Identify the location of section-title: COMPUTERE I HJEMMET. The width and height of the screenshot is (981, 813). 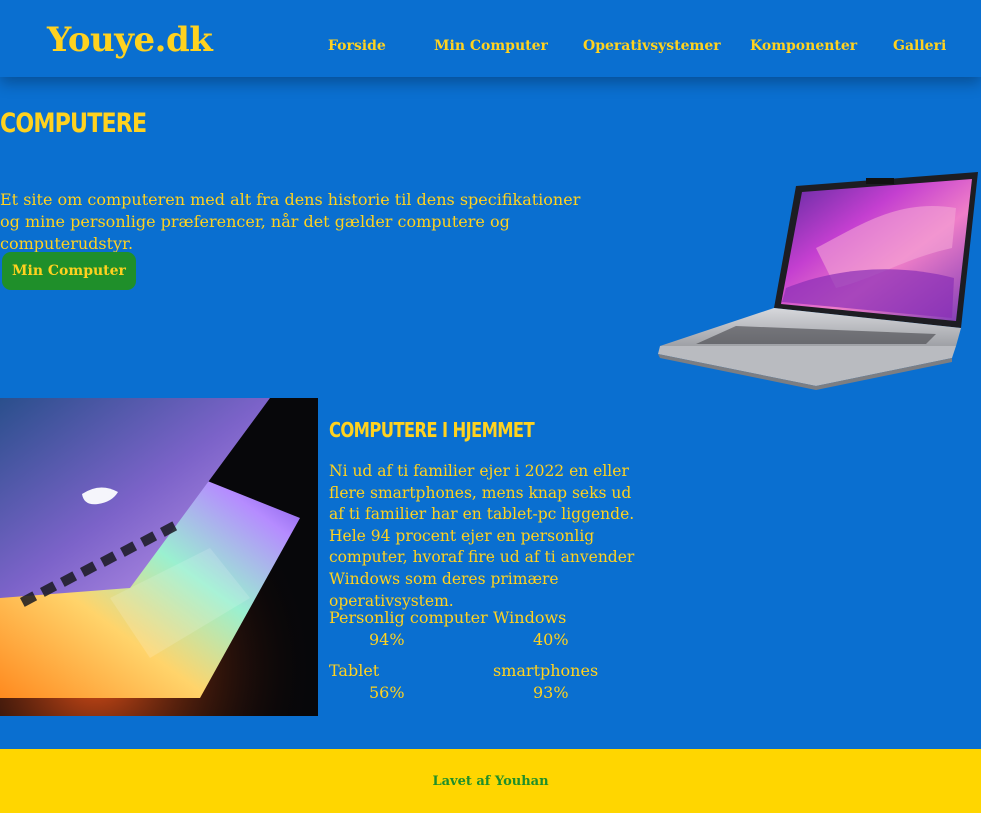
(432, 430).